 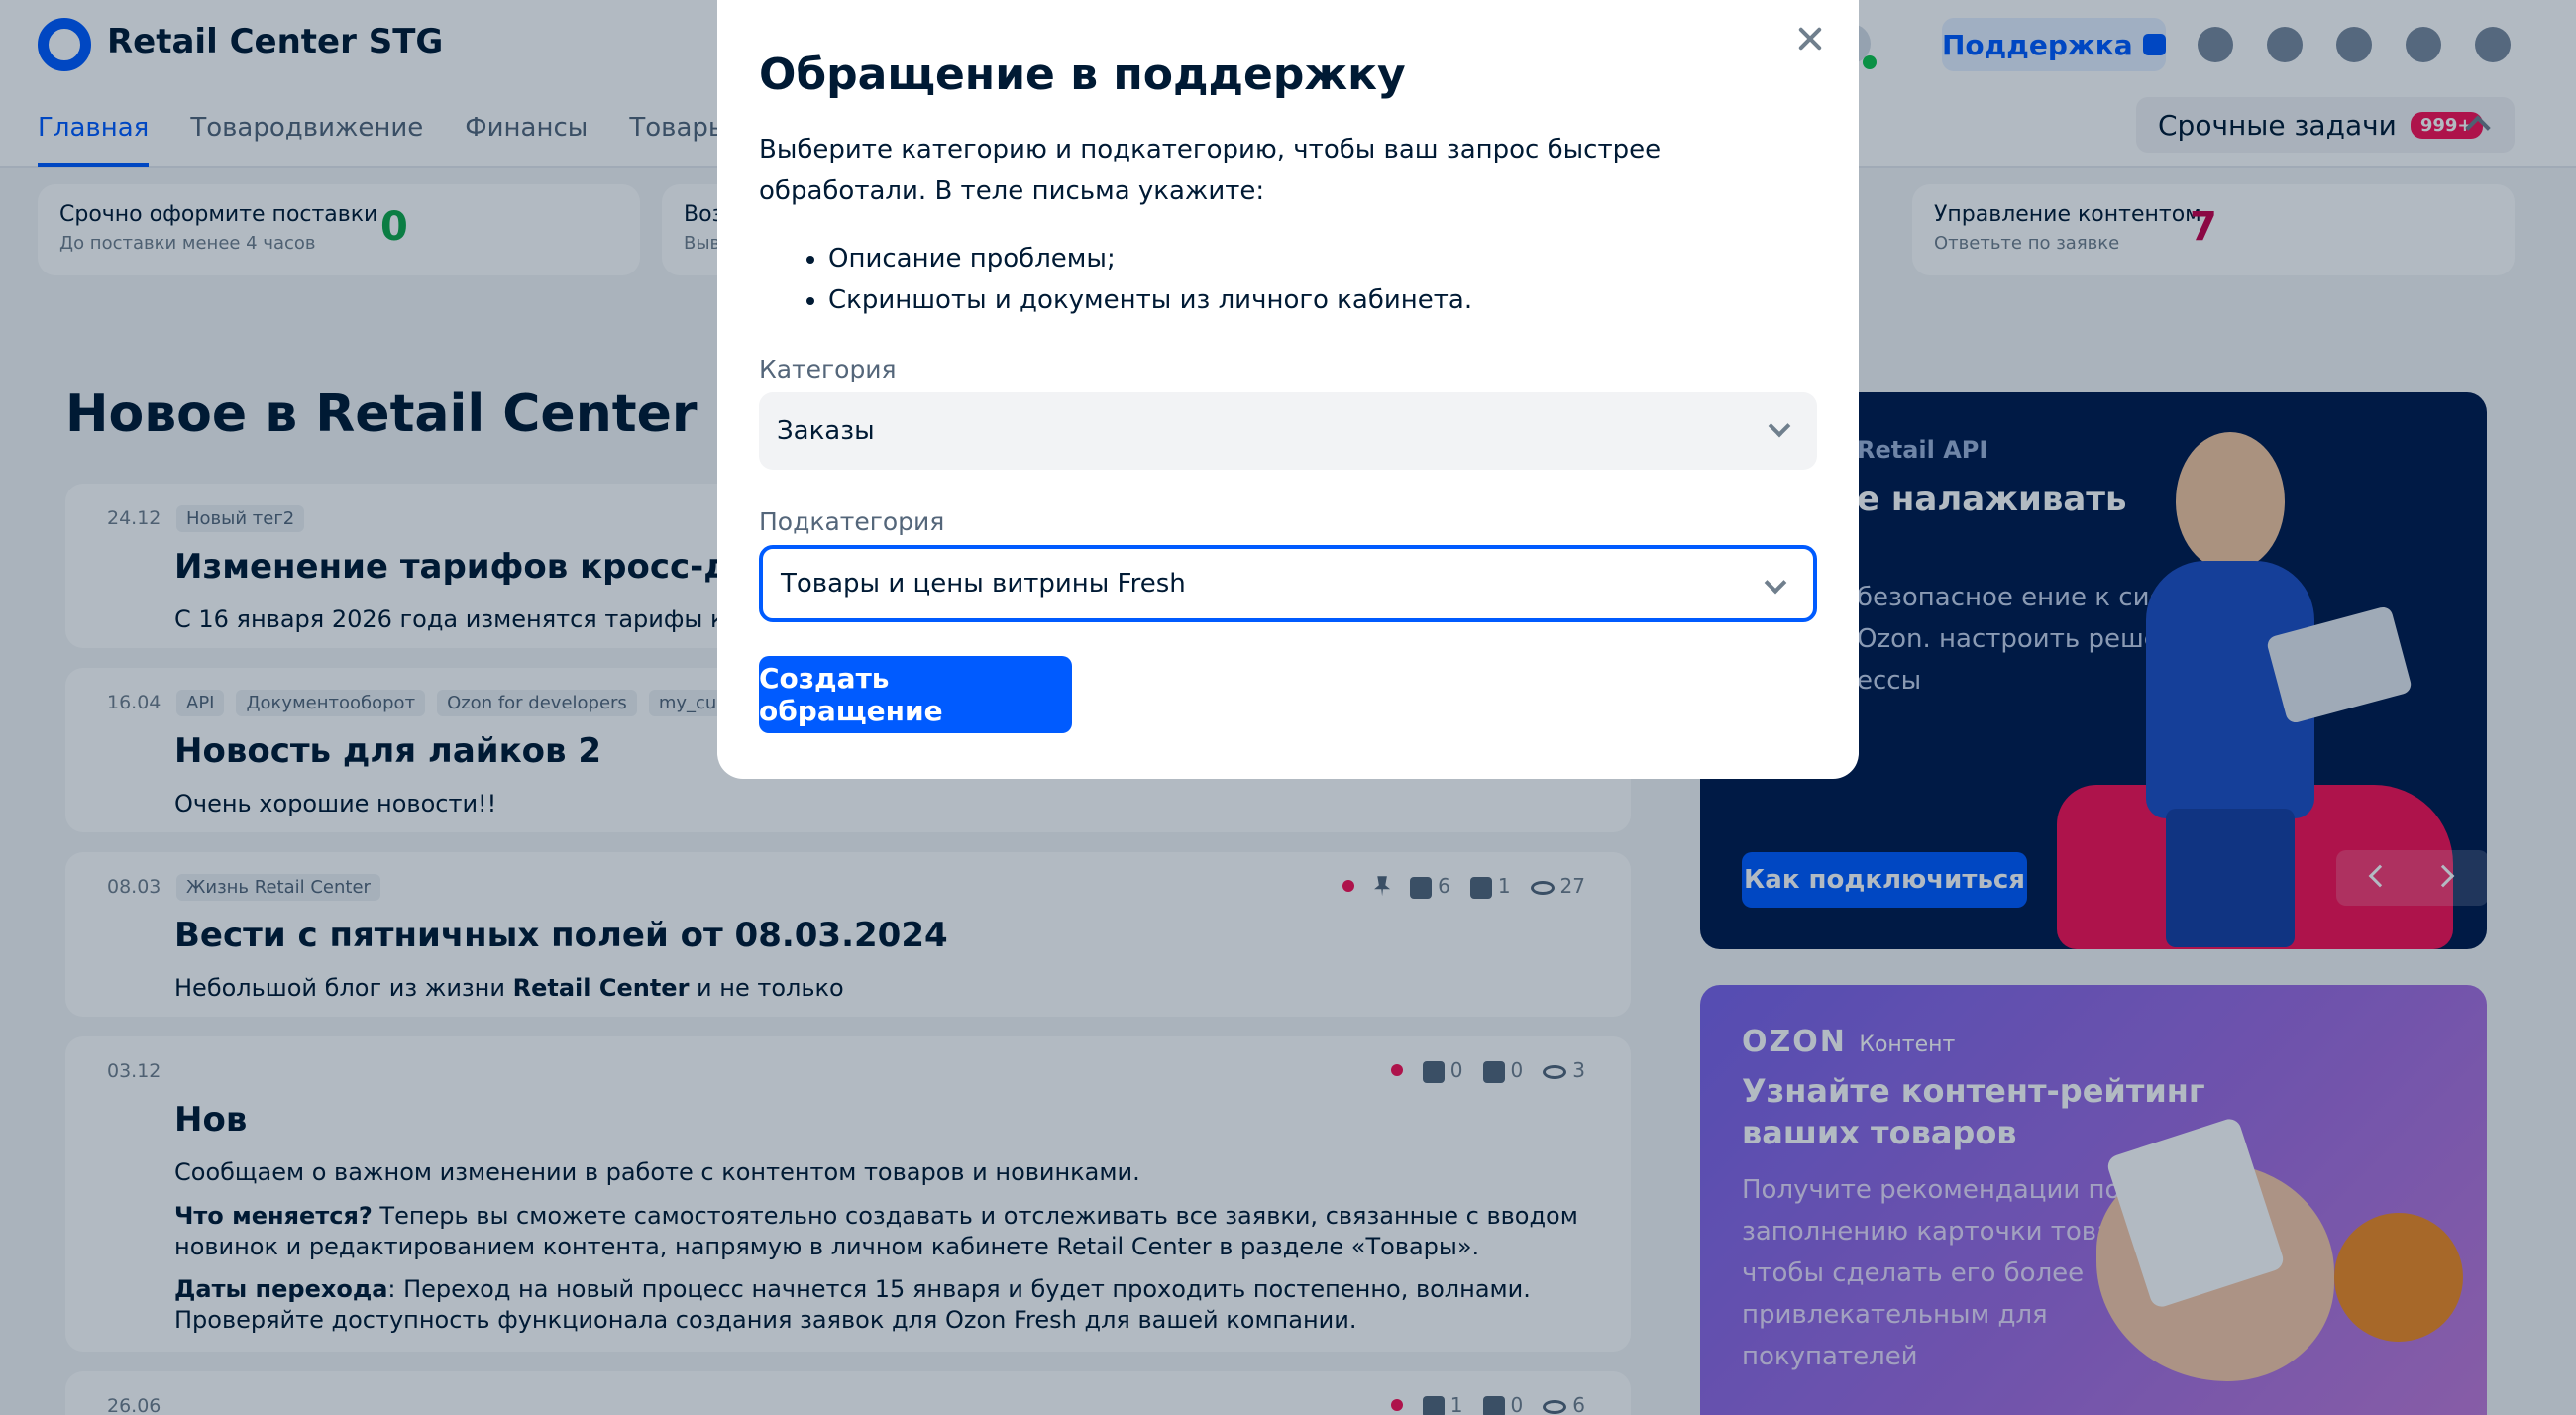 What do you see at coordinates (916, 694) in the screenshot?
I see `create-request-button: Создать обращение` at bounding box center [916, 694].